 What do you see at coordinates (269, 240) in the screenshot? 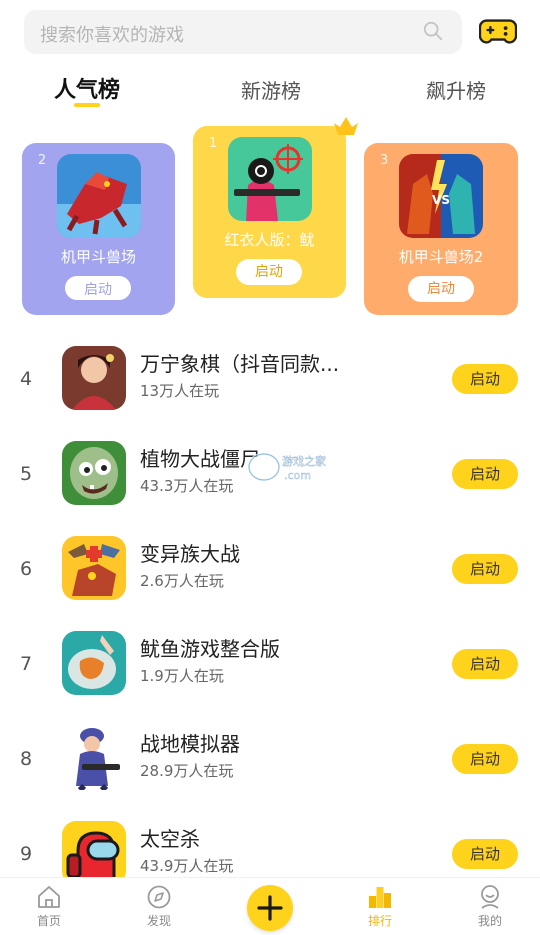
I see `podium-game-name: 红衣人版：鱿` at bounding box center [269, 240].